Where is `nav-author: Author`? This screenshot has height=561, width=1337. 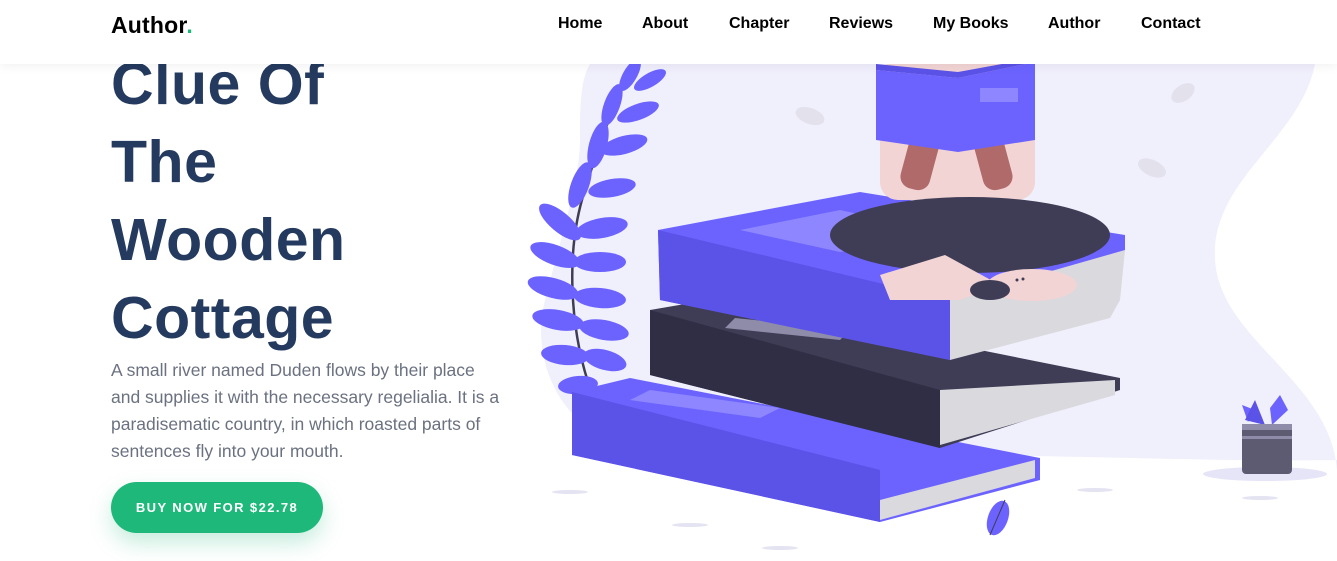 nav-author: Author is located at coordinates (1074, 24).